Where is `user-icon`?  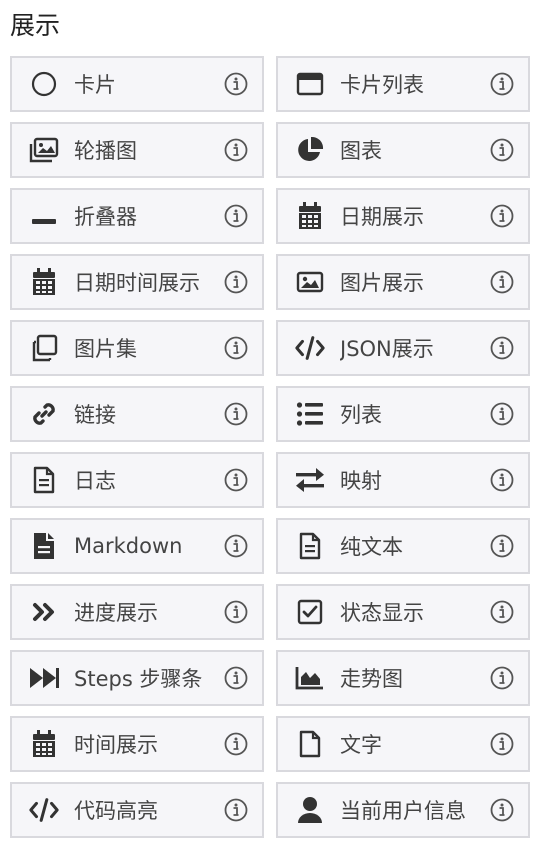
user-icon is located at coordinates (310, 810).